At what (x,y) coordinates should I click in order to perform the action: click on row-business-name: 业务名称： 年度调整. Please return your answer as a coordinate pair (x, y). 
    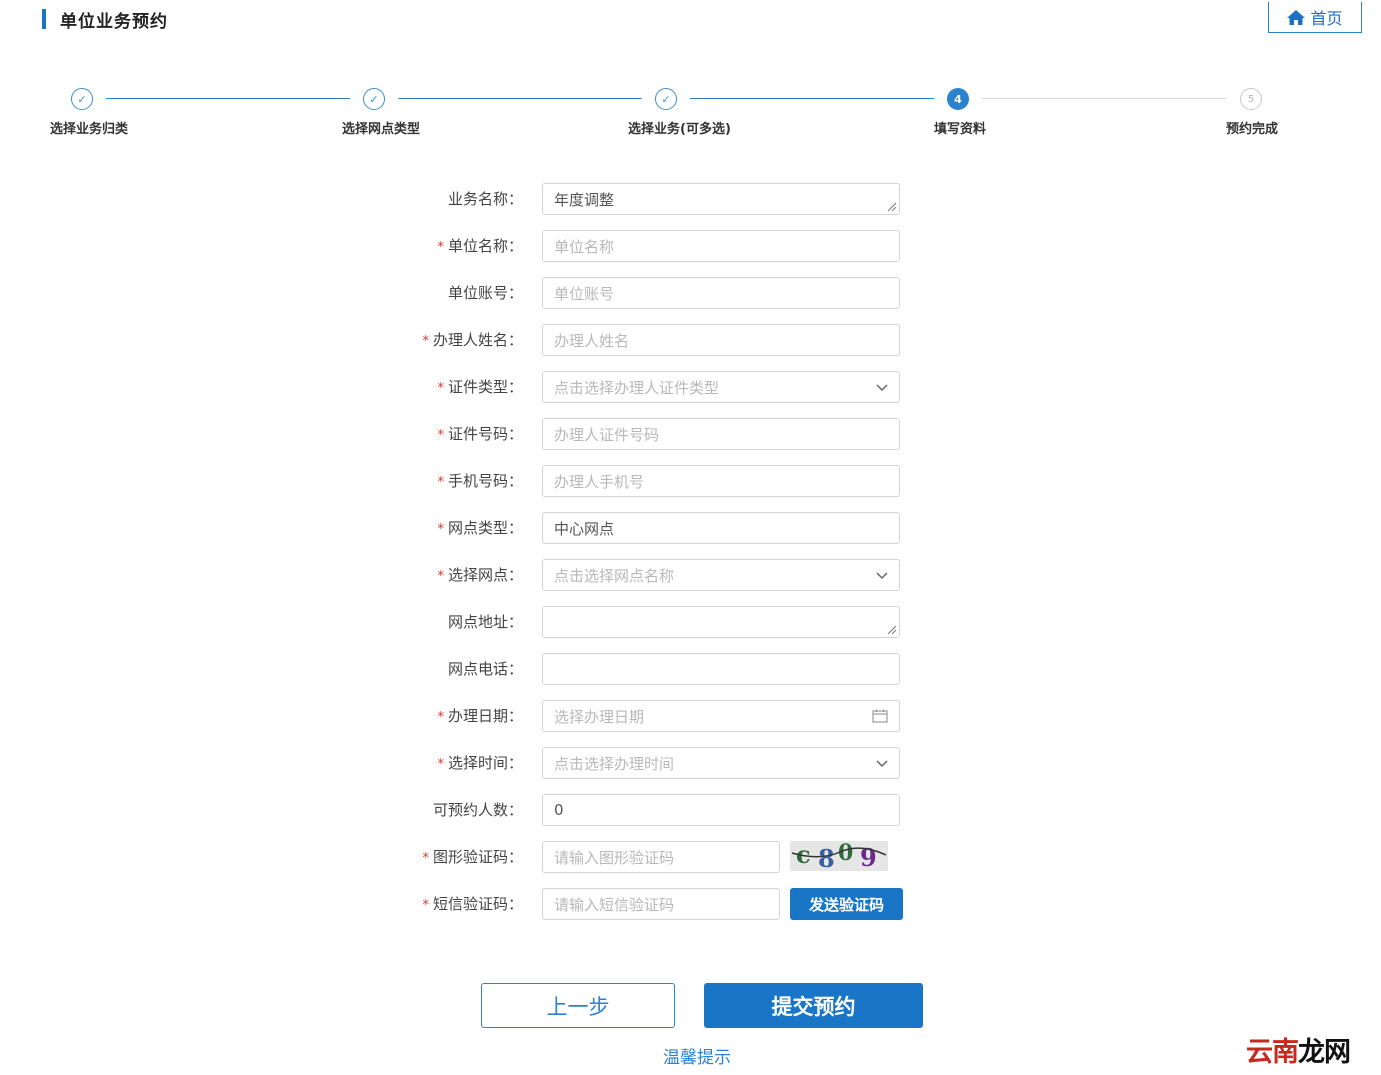
    Looking at the image, I should click on (690, 199).